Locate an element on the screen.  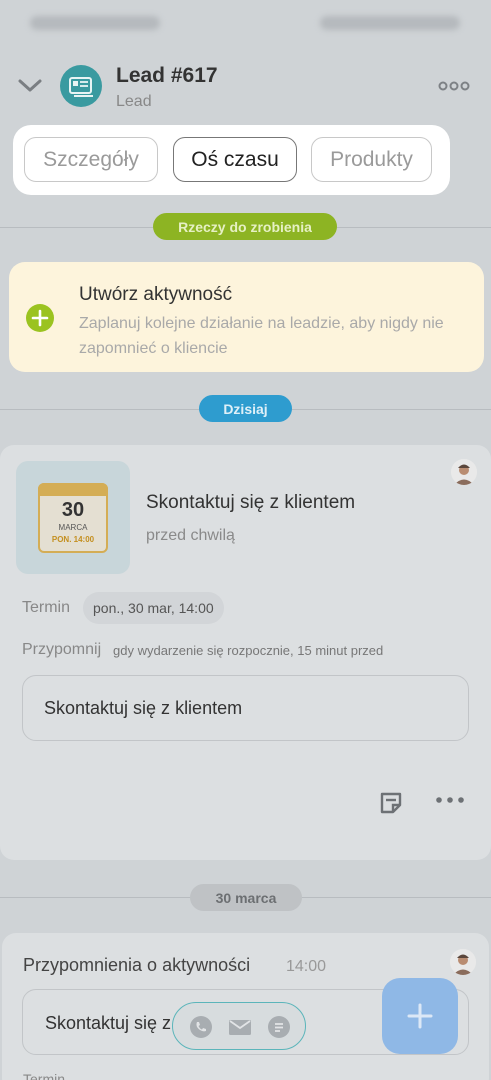
lead-card-icon is located at coordinates (81, 86).